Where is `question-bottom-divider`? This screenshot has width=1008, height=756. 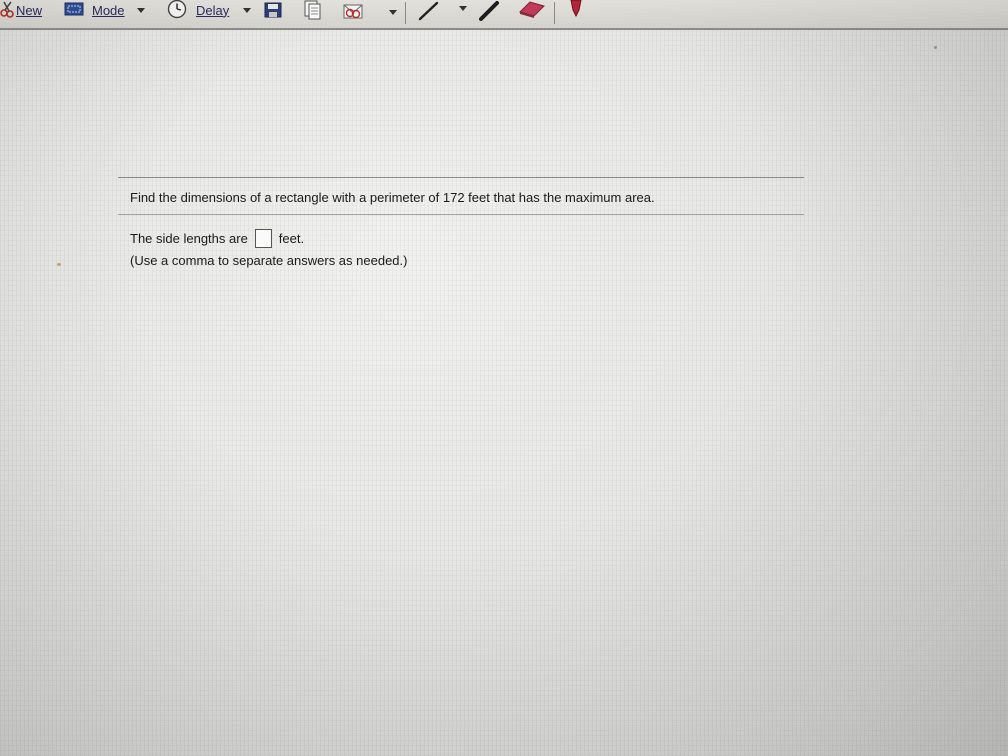 question-bottom-divider is located at coordinates (461, 214).